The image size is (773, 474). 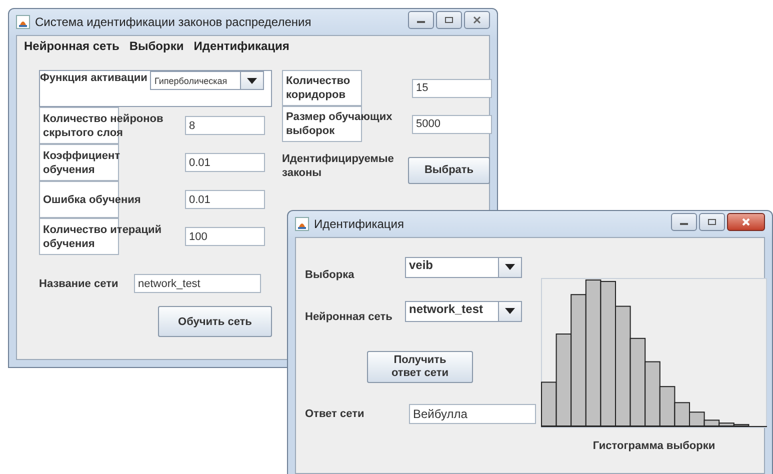 What do you see at coordinates (420, 367) in the screenshot?
I see `get-answer-button: Получить ответ сети` at bounding box center [420, 367].